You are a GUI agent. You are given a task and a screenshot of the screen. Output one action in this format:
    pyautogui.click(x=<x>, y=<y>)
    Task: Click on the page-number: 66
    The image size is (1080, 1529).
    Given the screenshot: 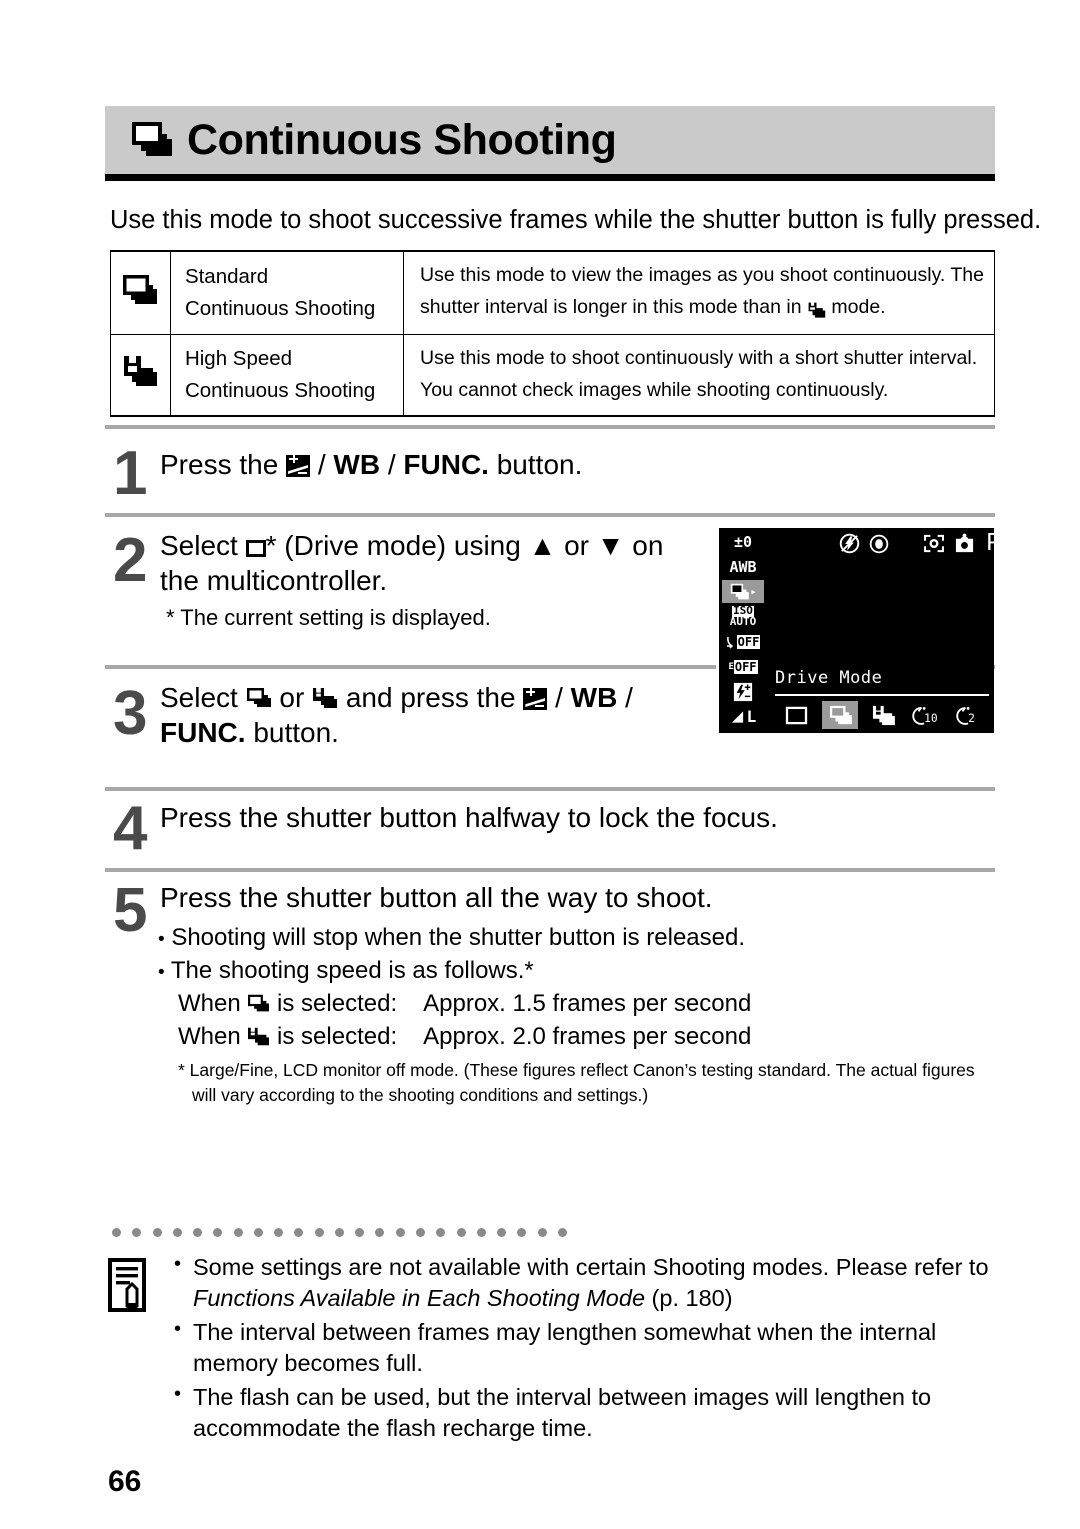 What is the action you would take?
    pyautogui.click(x=125, y=1481)
    